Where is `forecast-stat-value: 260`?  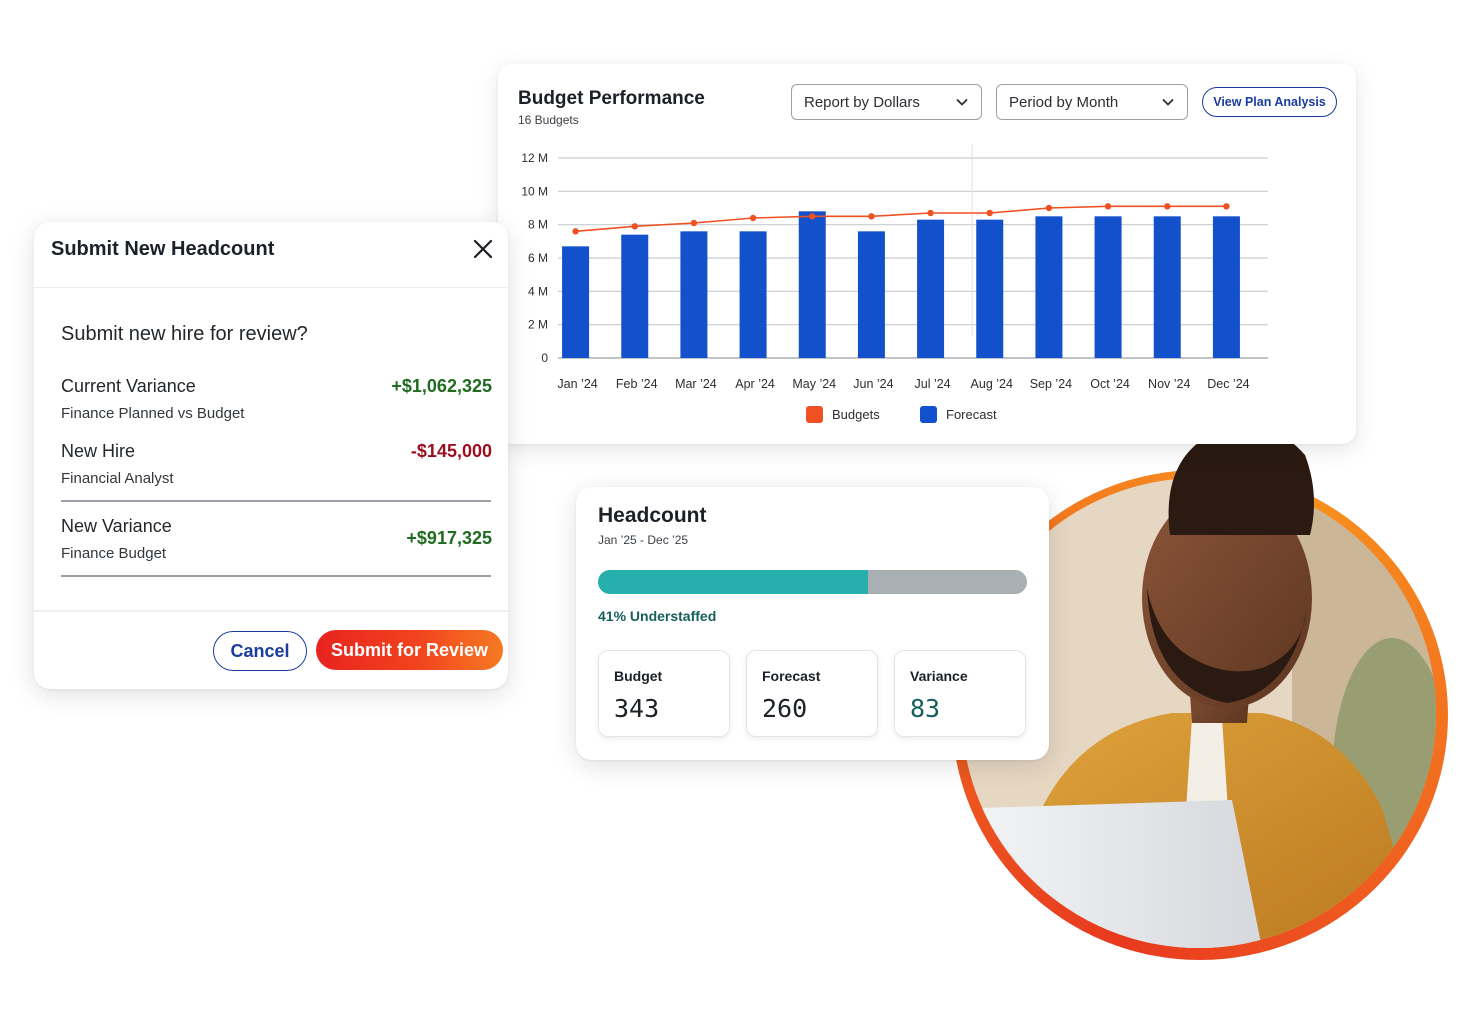 forecast-stat-value: 260 is located at coordinates (785, 708).